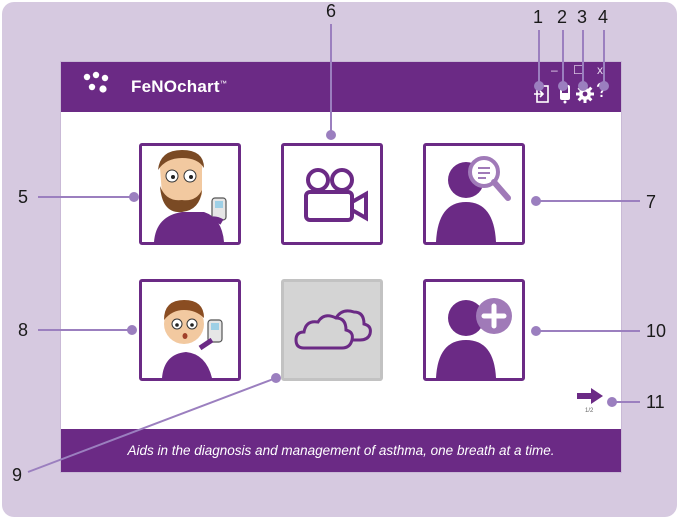  What do you see at coordinates (17, 475) in the screenshot?
I see `callout-9: 9` at bounding box center [17, 475].